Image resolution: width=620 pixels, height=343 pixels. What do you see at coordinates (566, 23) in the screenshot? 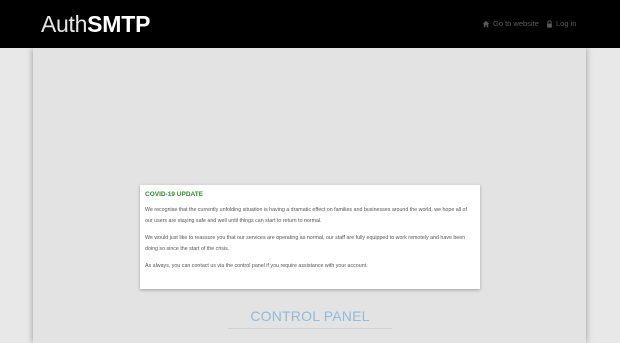
I see `nav-login-label: Log in` at bounding box center [566, 23].